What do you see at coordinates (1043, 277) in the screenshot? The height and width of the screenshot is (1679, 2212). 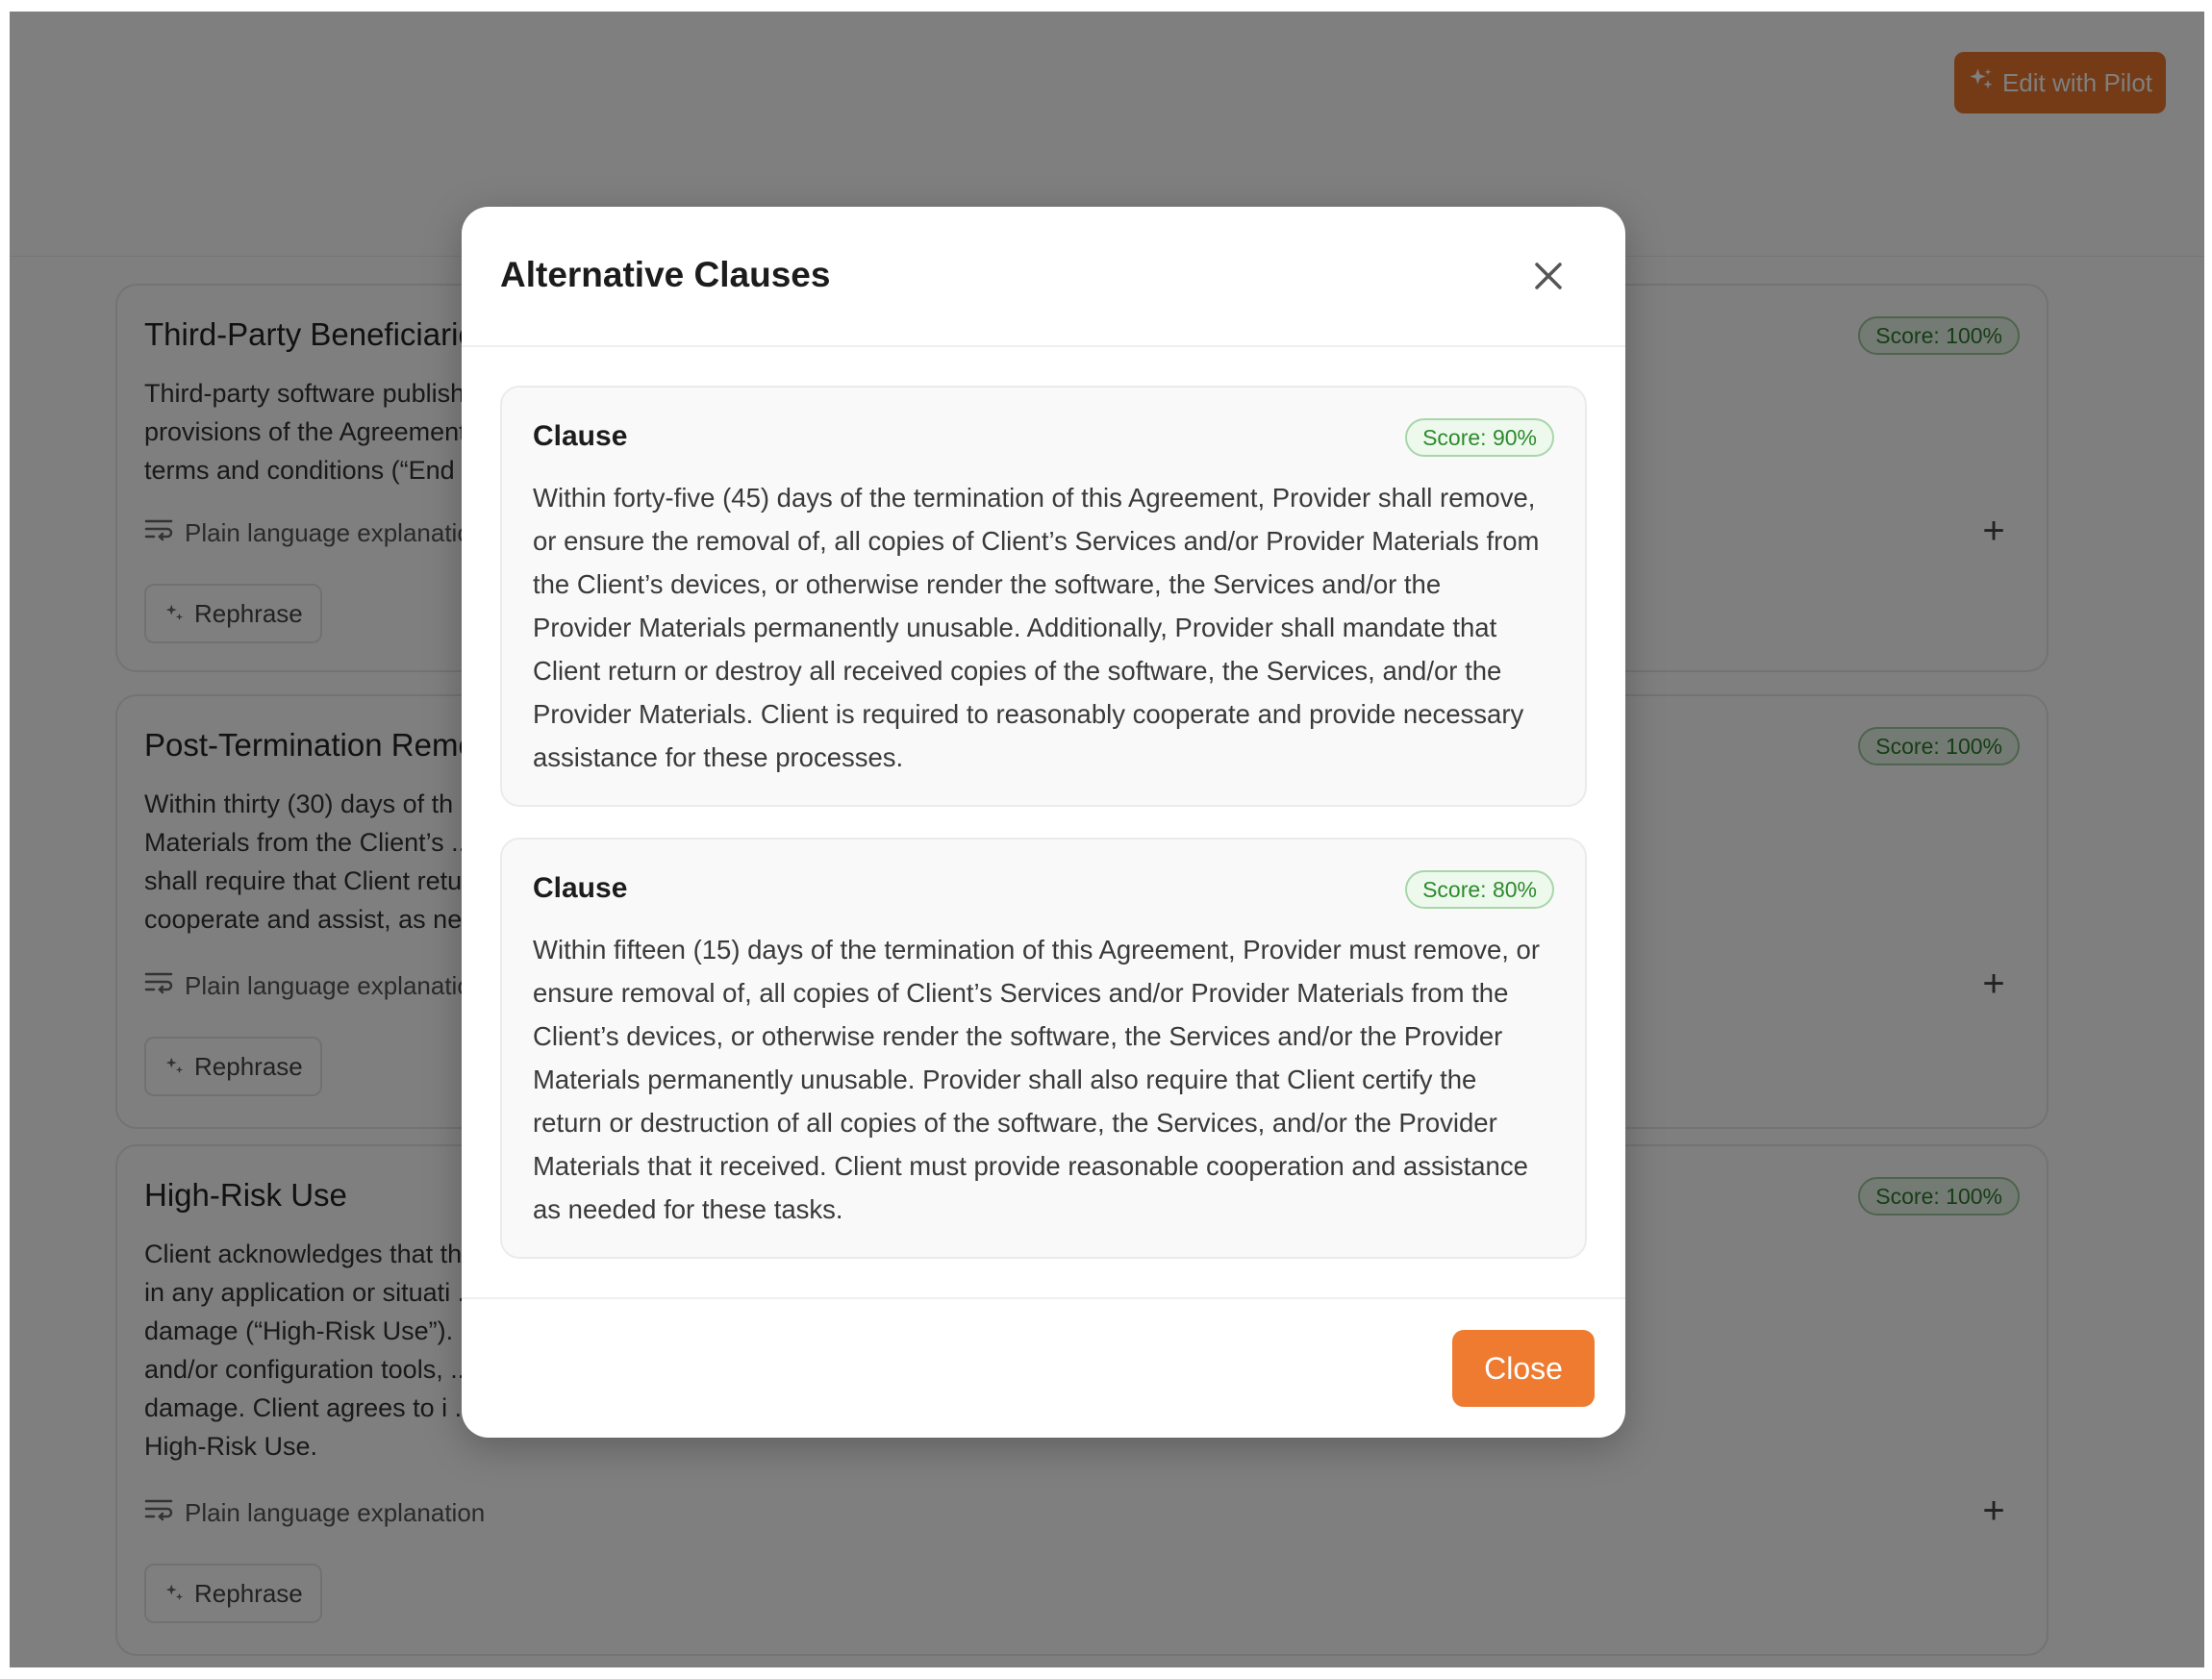 I see `modal-header: Alternative Clauses` at bounding box center [1043, 277].